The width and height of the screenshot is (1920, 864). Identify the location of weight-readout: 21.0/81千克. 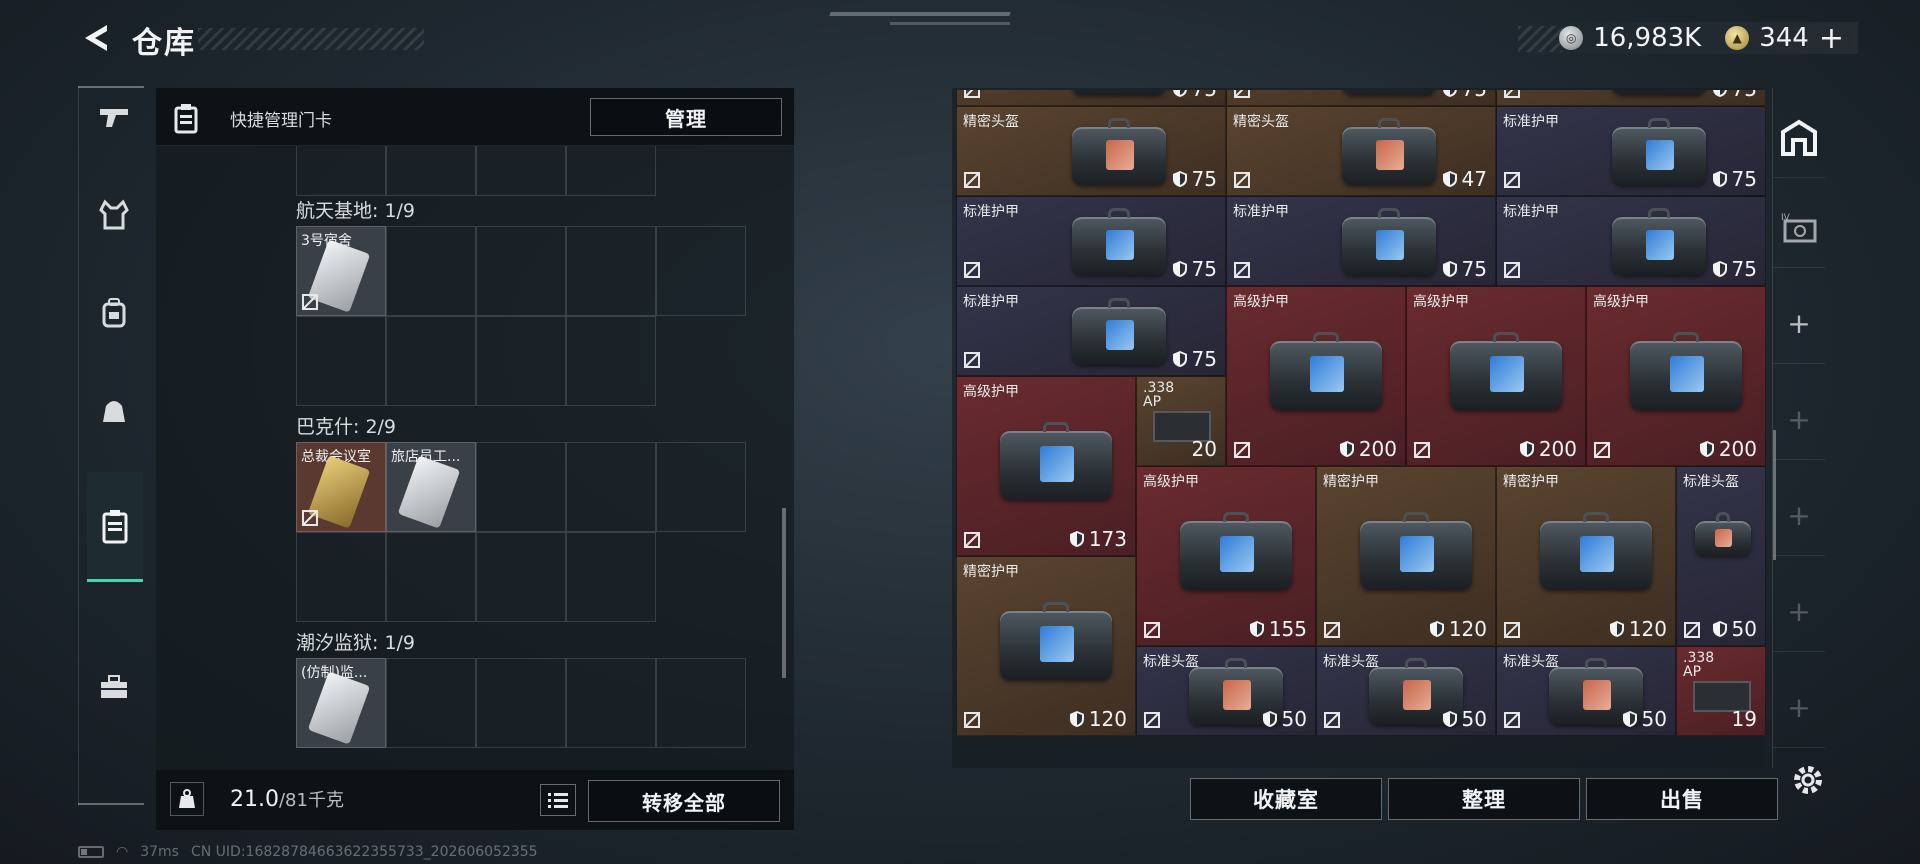
(287, 799).